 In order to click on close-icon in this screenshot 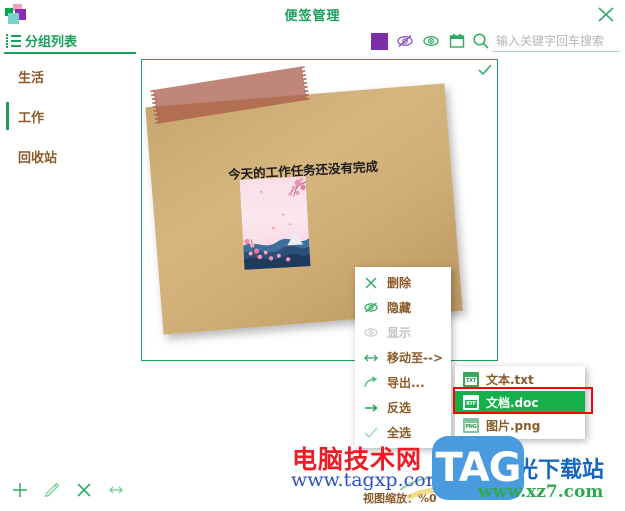, I will do `click(606, 14)`.